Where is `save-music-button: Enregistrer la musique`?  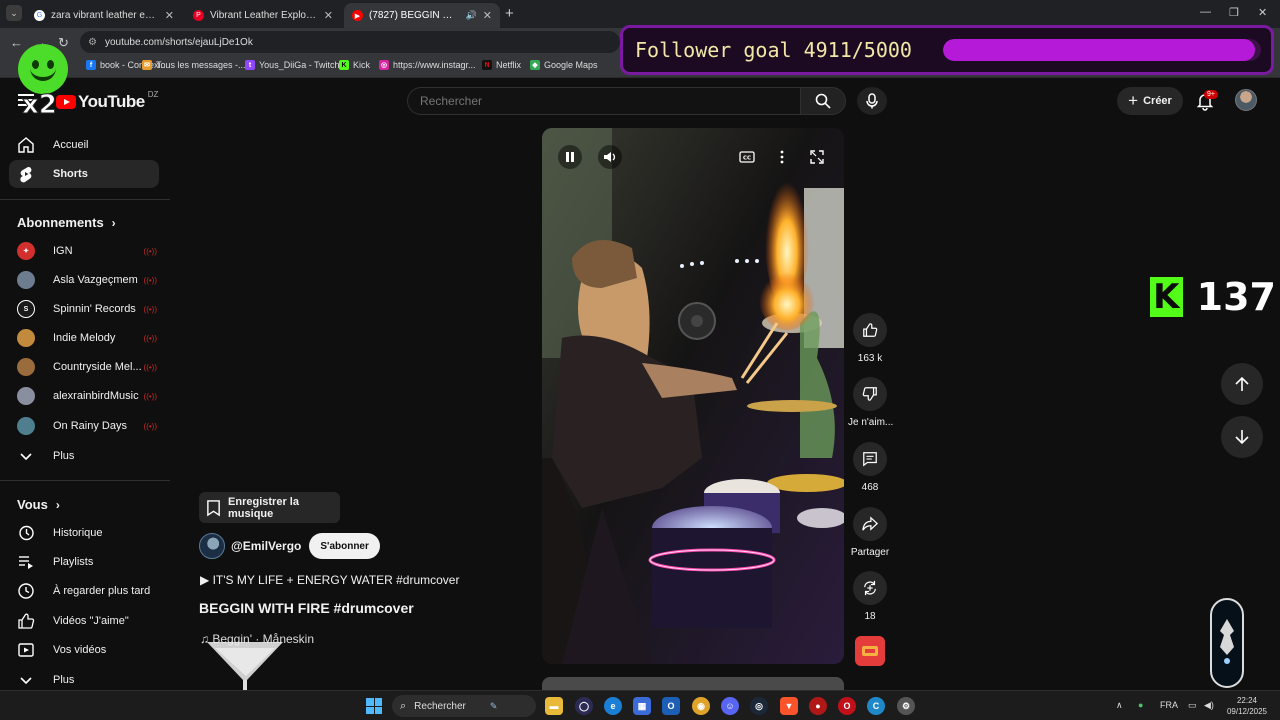
save-music-button: Enregistrer la musique is located at coordinates (269, 507).